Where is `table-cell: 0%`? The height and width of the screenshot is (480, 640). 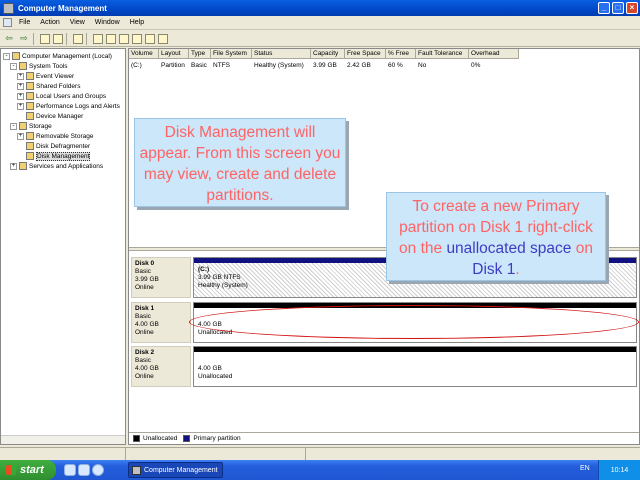 table-cell: 0% is located at coordinates (476, 65).